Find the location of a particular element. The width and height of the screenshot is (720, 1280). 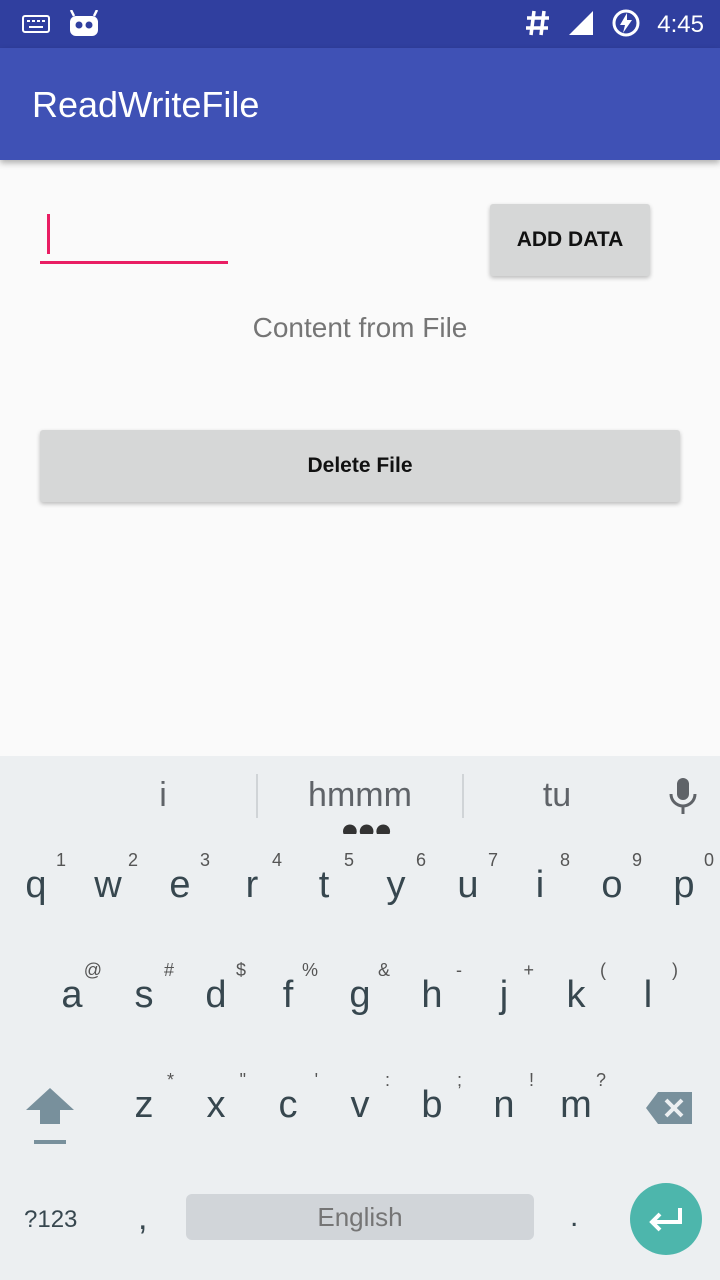

key-label: g is located at coordinates (360, 995).